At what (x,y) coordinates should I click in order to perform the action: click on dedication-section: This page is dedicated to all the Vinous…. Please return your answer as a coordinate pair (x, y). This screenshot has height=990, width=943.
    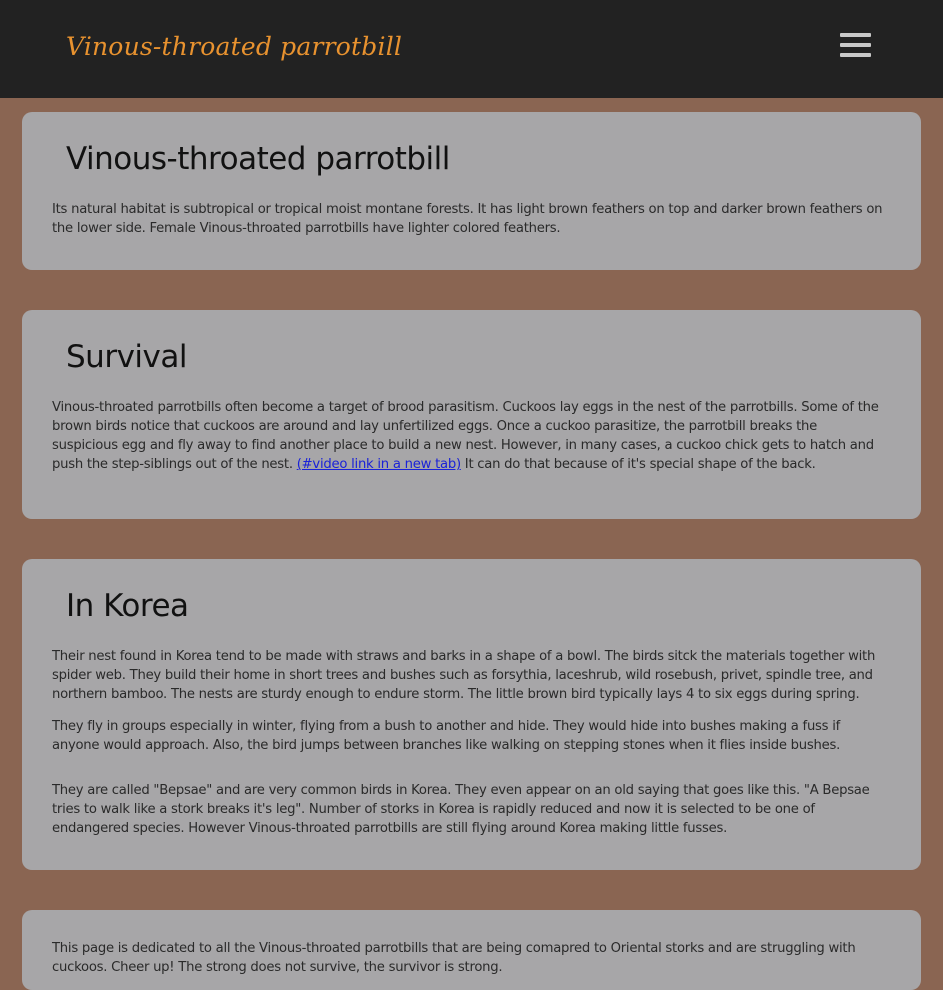
    Looking at the image, I should click on (471, 950).